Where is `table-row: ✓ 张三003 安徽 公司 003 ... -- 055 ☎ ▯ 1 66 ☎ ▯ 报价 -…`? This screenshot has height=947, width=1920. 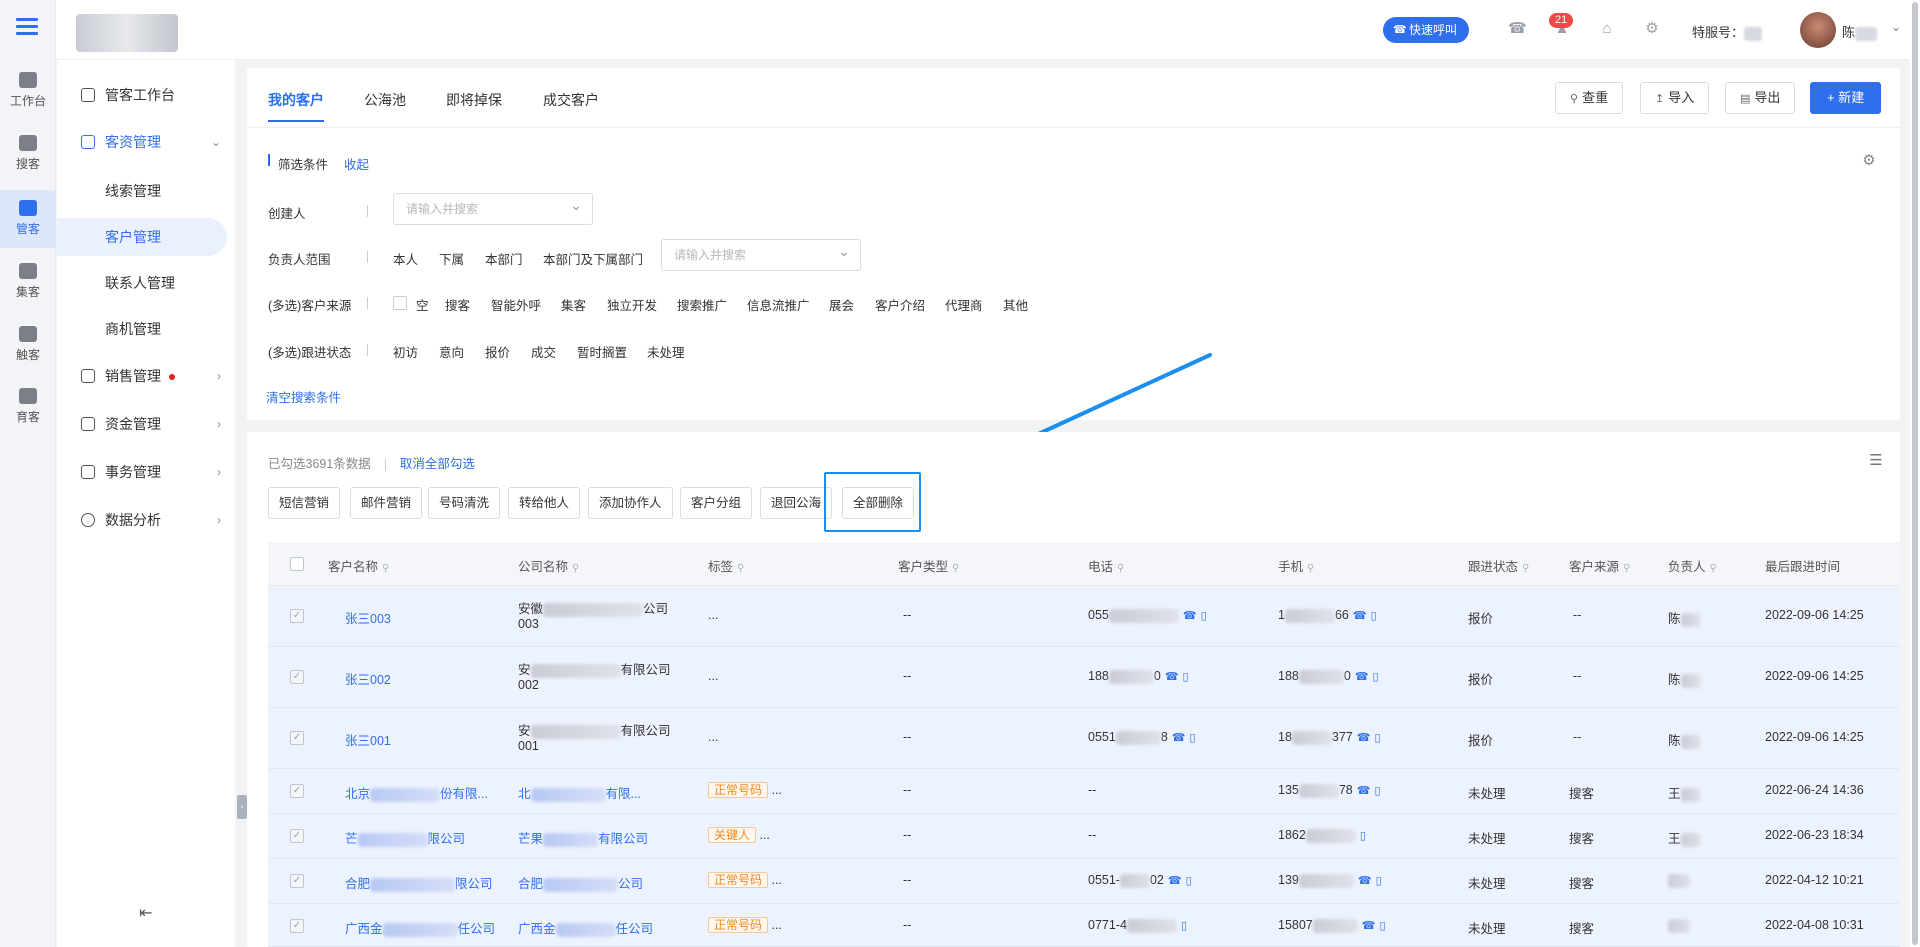
table-row: ✓ 张三003 安徽 公司 003 ... -- 055 ☎ ▯ 1 66 ☎ ▯ 报价 -… is located at coordinates (1084, 616).